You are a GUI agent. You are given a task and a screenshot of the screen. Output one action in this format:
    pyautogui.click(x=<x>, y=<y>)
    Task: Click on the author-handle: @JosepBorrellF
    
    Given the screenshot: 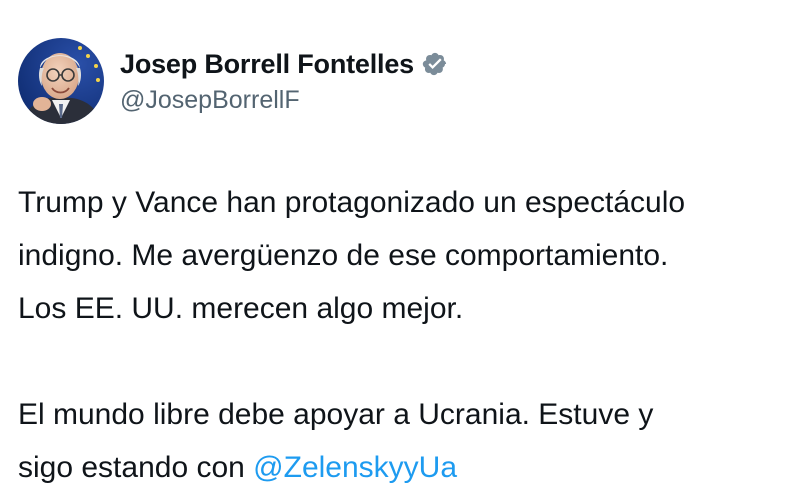 What is the action you would take?
    pyautogui.click(x=284, y=100)
    